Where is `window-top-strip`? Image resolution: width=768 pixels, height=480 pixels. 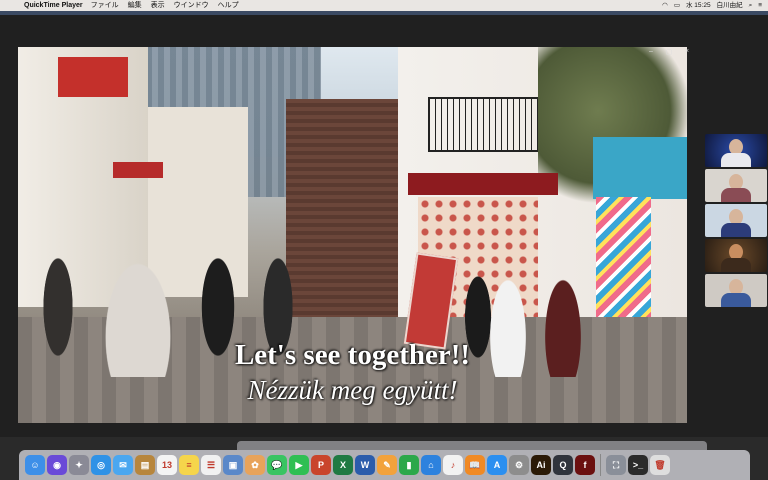 window-top-strip is located at coordinates (384, 13).